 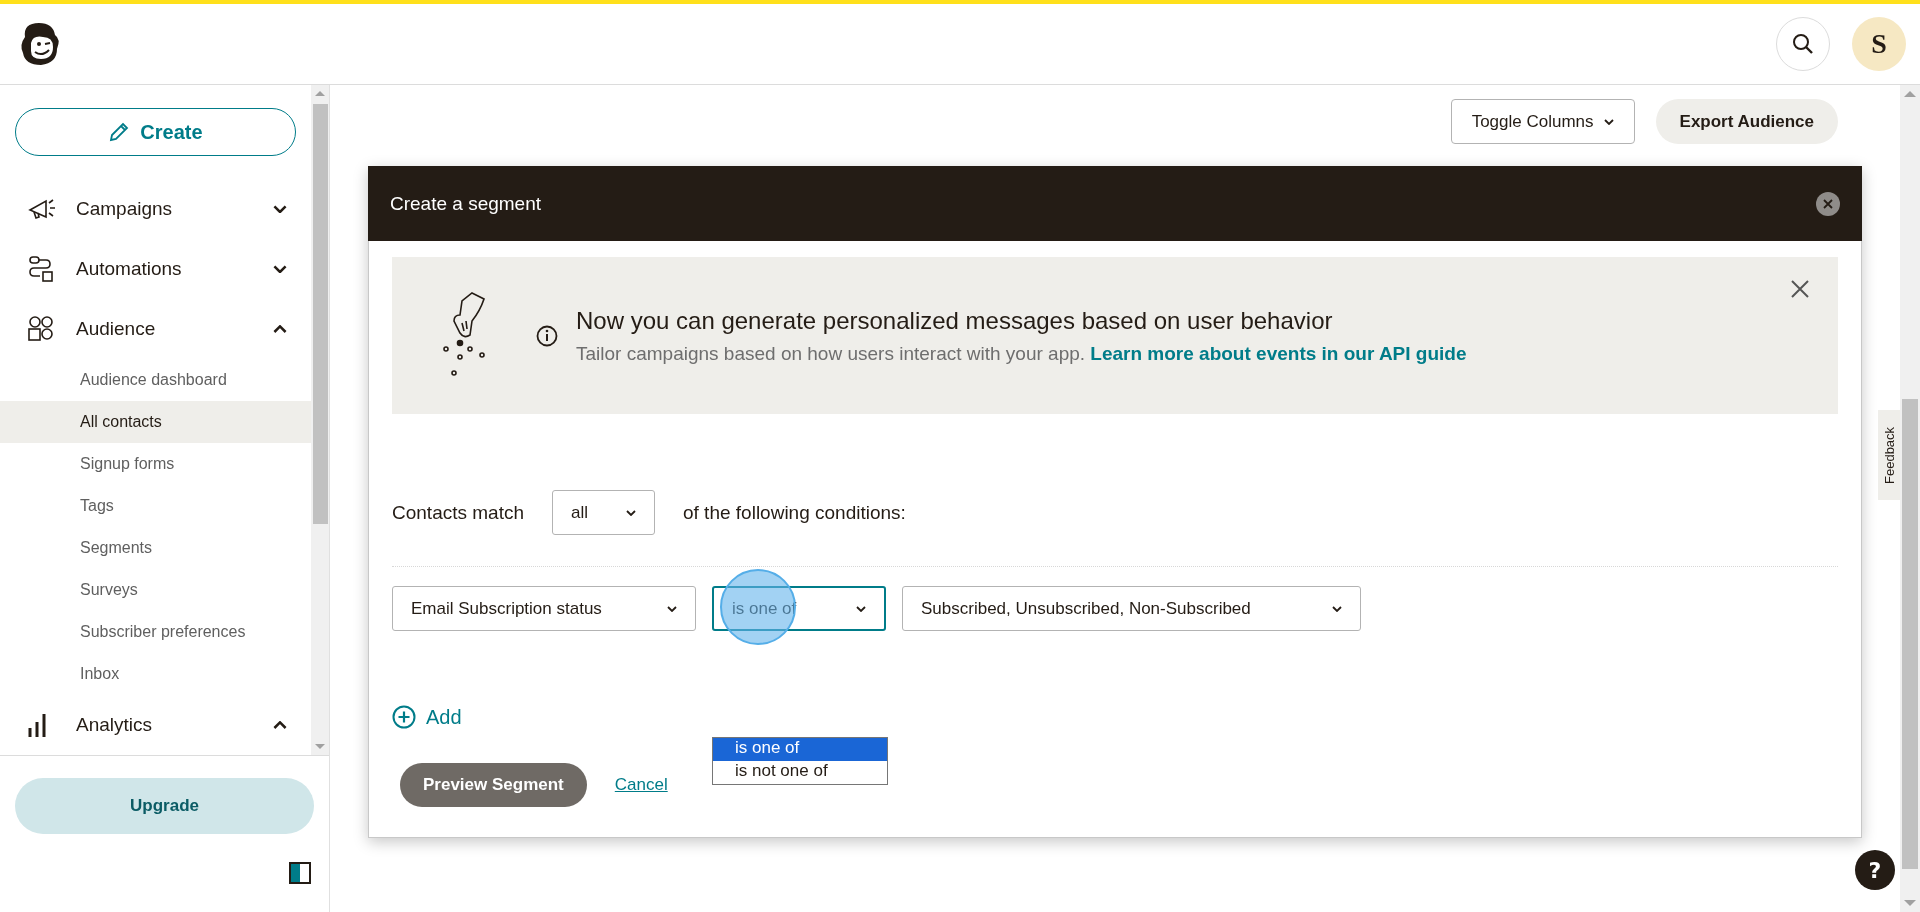 I want to click on field-select: Email Subscription status, so click(x=544, y=608).